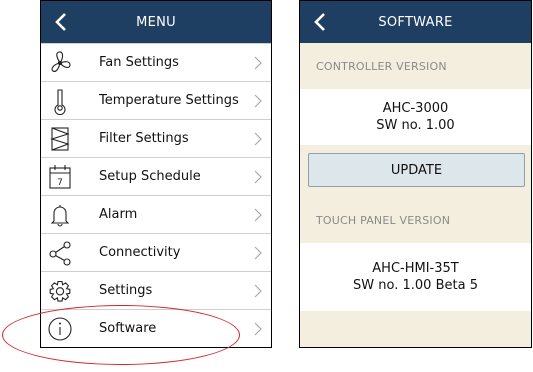 The height and width of the screenshot is (372, 533). I want to click on controller-model: AHC-3000, so click(415, 108).